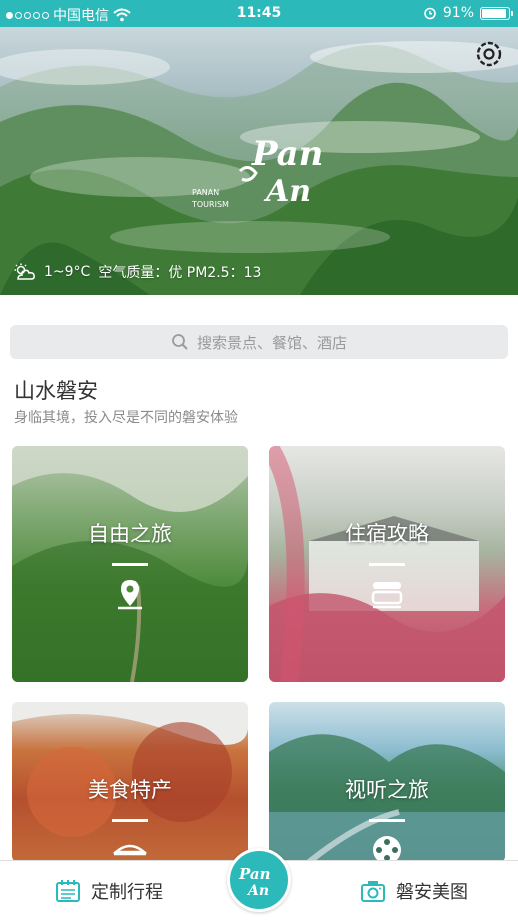  I want to click on svg-text: TOURISM, so click(210, 204).